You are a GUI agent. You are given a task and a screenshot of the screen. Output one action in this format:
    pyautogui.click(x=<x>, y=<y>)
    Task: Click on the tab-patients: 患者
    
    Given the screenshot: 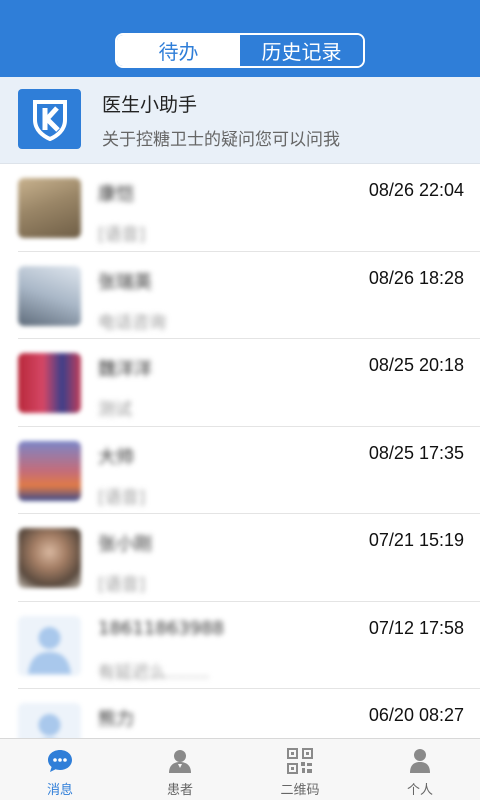 What is the action you would take?
    pyautogui.click(x=180, y=769)
    